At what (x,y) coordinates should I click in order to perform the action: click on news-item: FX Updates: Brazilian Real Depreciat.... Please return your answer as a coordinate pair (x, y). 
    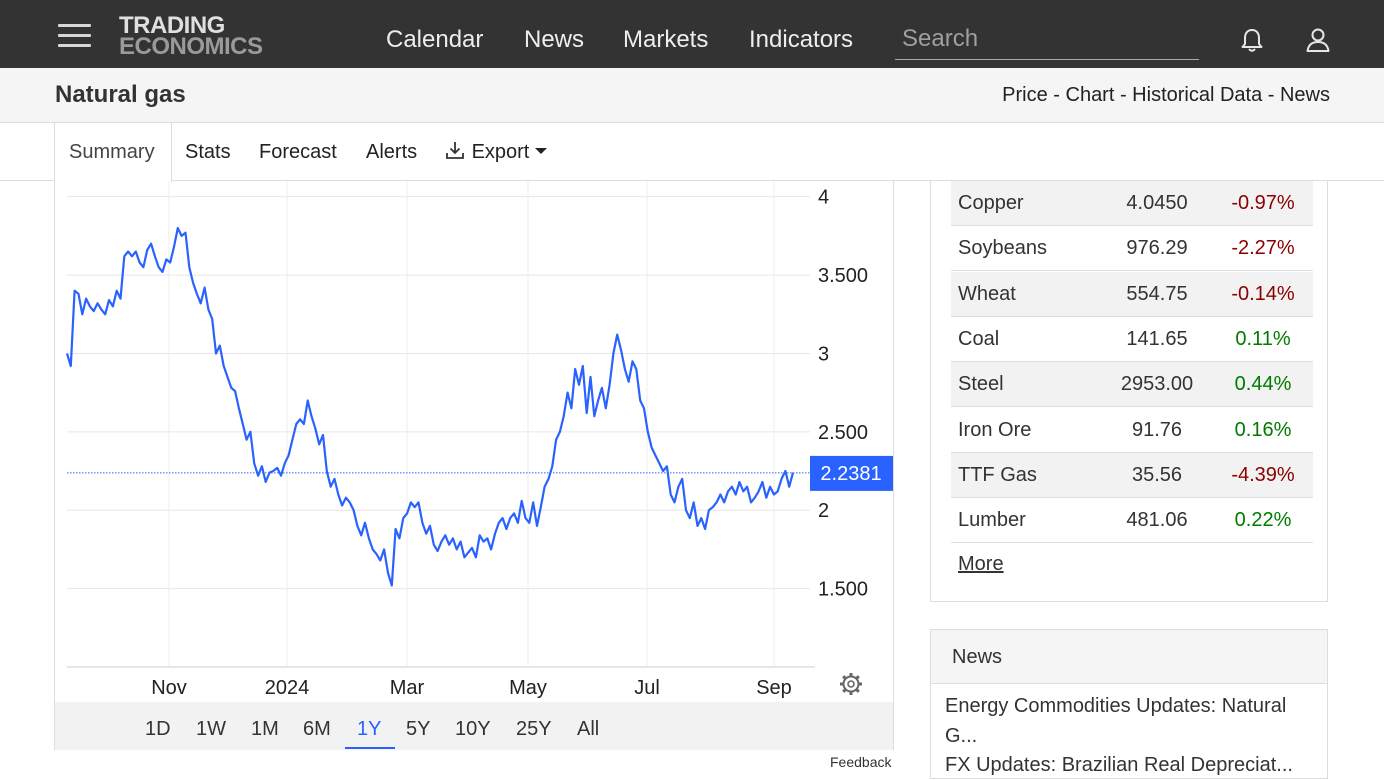
    Looking at the image, I should click on (1131, 765).